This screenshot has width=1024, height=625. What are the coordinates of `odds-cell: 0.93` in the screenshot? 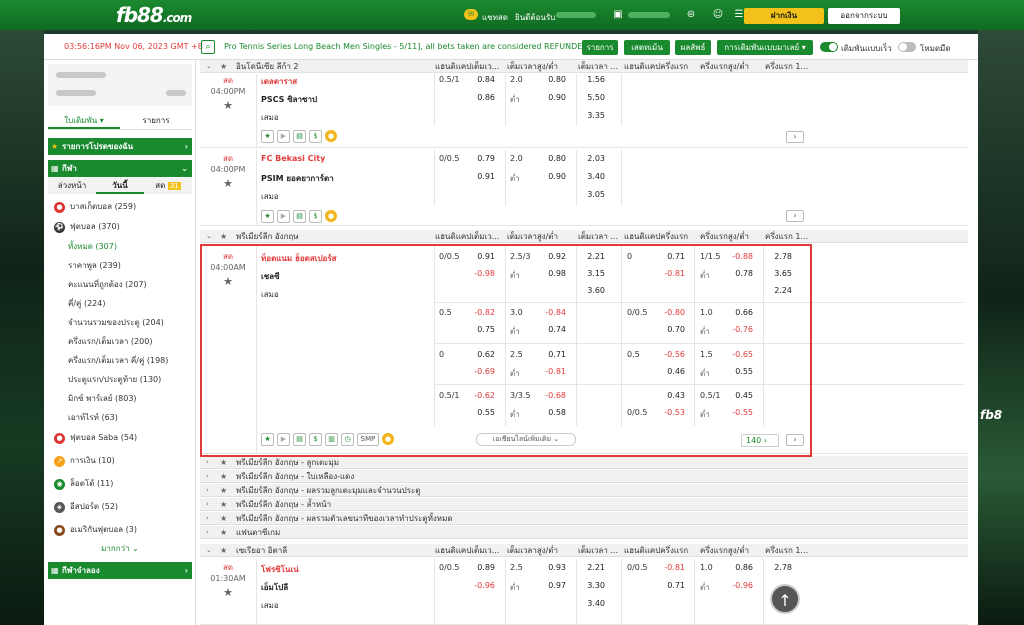 It's located at (551, 567).